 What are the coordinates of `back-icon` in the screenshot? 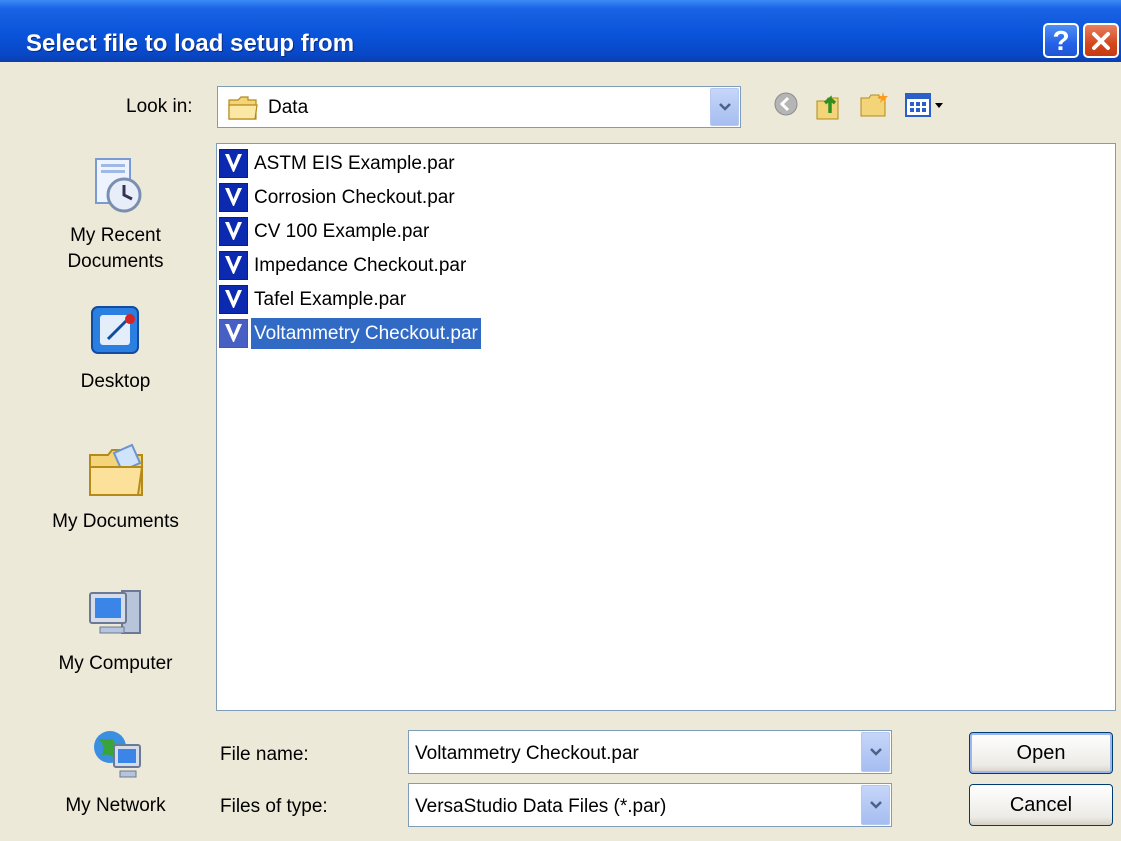 It's located at (786, 104).